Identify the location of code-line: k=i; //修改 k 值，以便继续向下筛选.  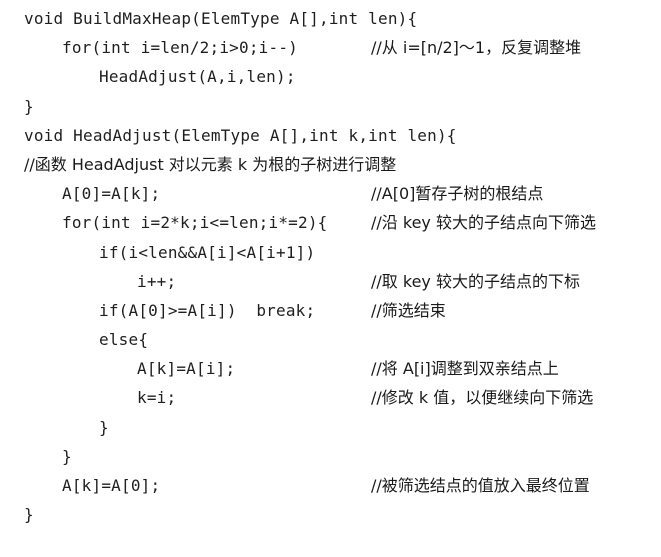
(330, 397).